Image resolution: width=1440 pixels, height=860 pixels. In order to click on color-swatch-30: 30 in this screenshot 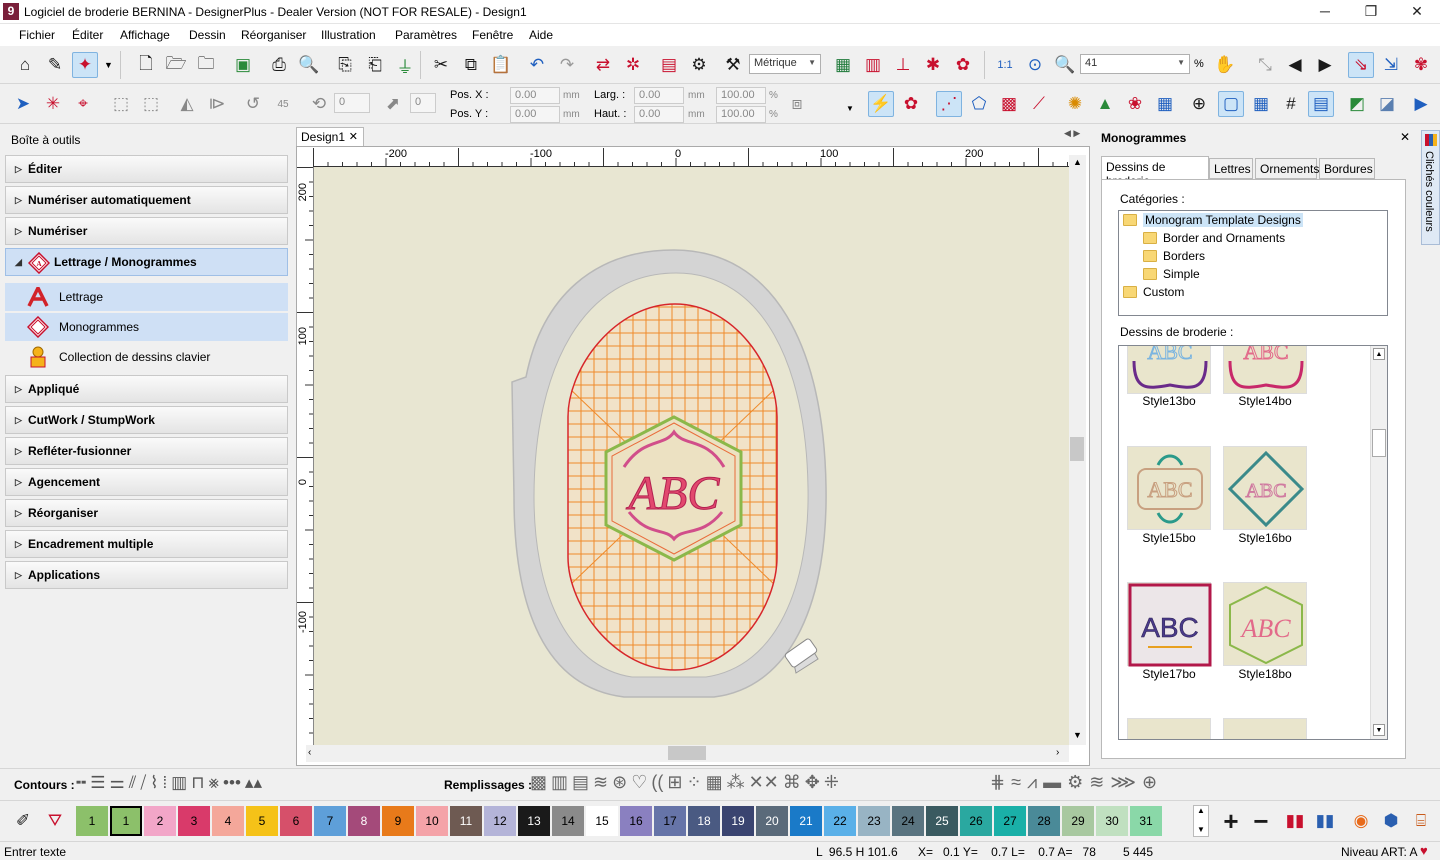, I will do `click(1112, 821)`.